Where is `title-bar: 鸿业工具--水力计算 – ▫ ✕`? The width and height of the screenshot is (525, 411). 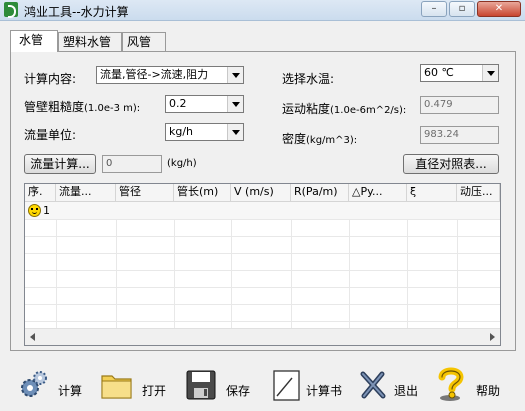 title-bar: 鸿业工具--水力计算 – ▫ ✕ is located at coordinates (262, 10).